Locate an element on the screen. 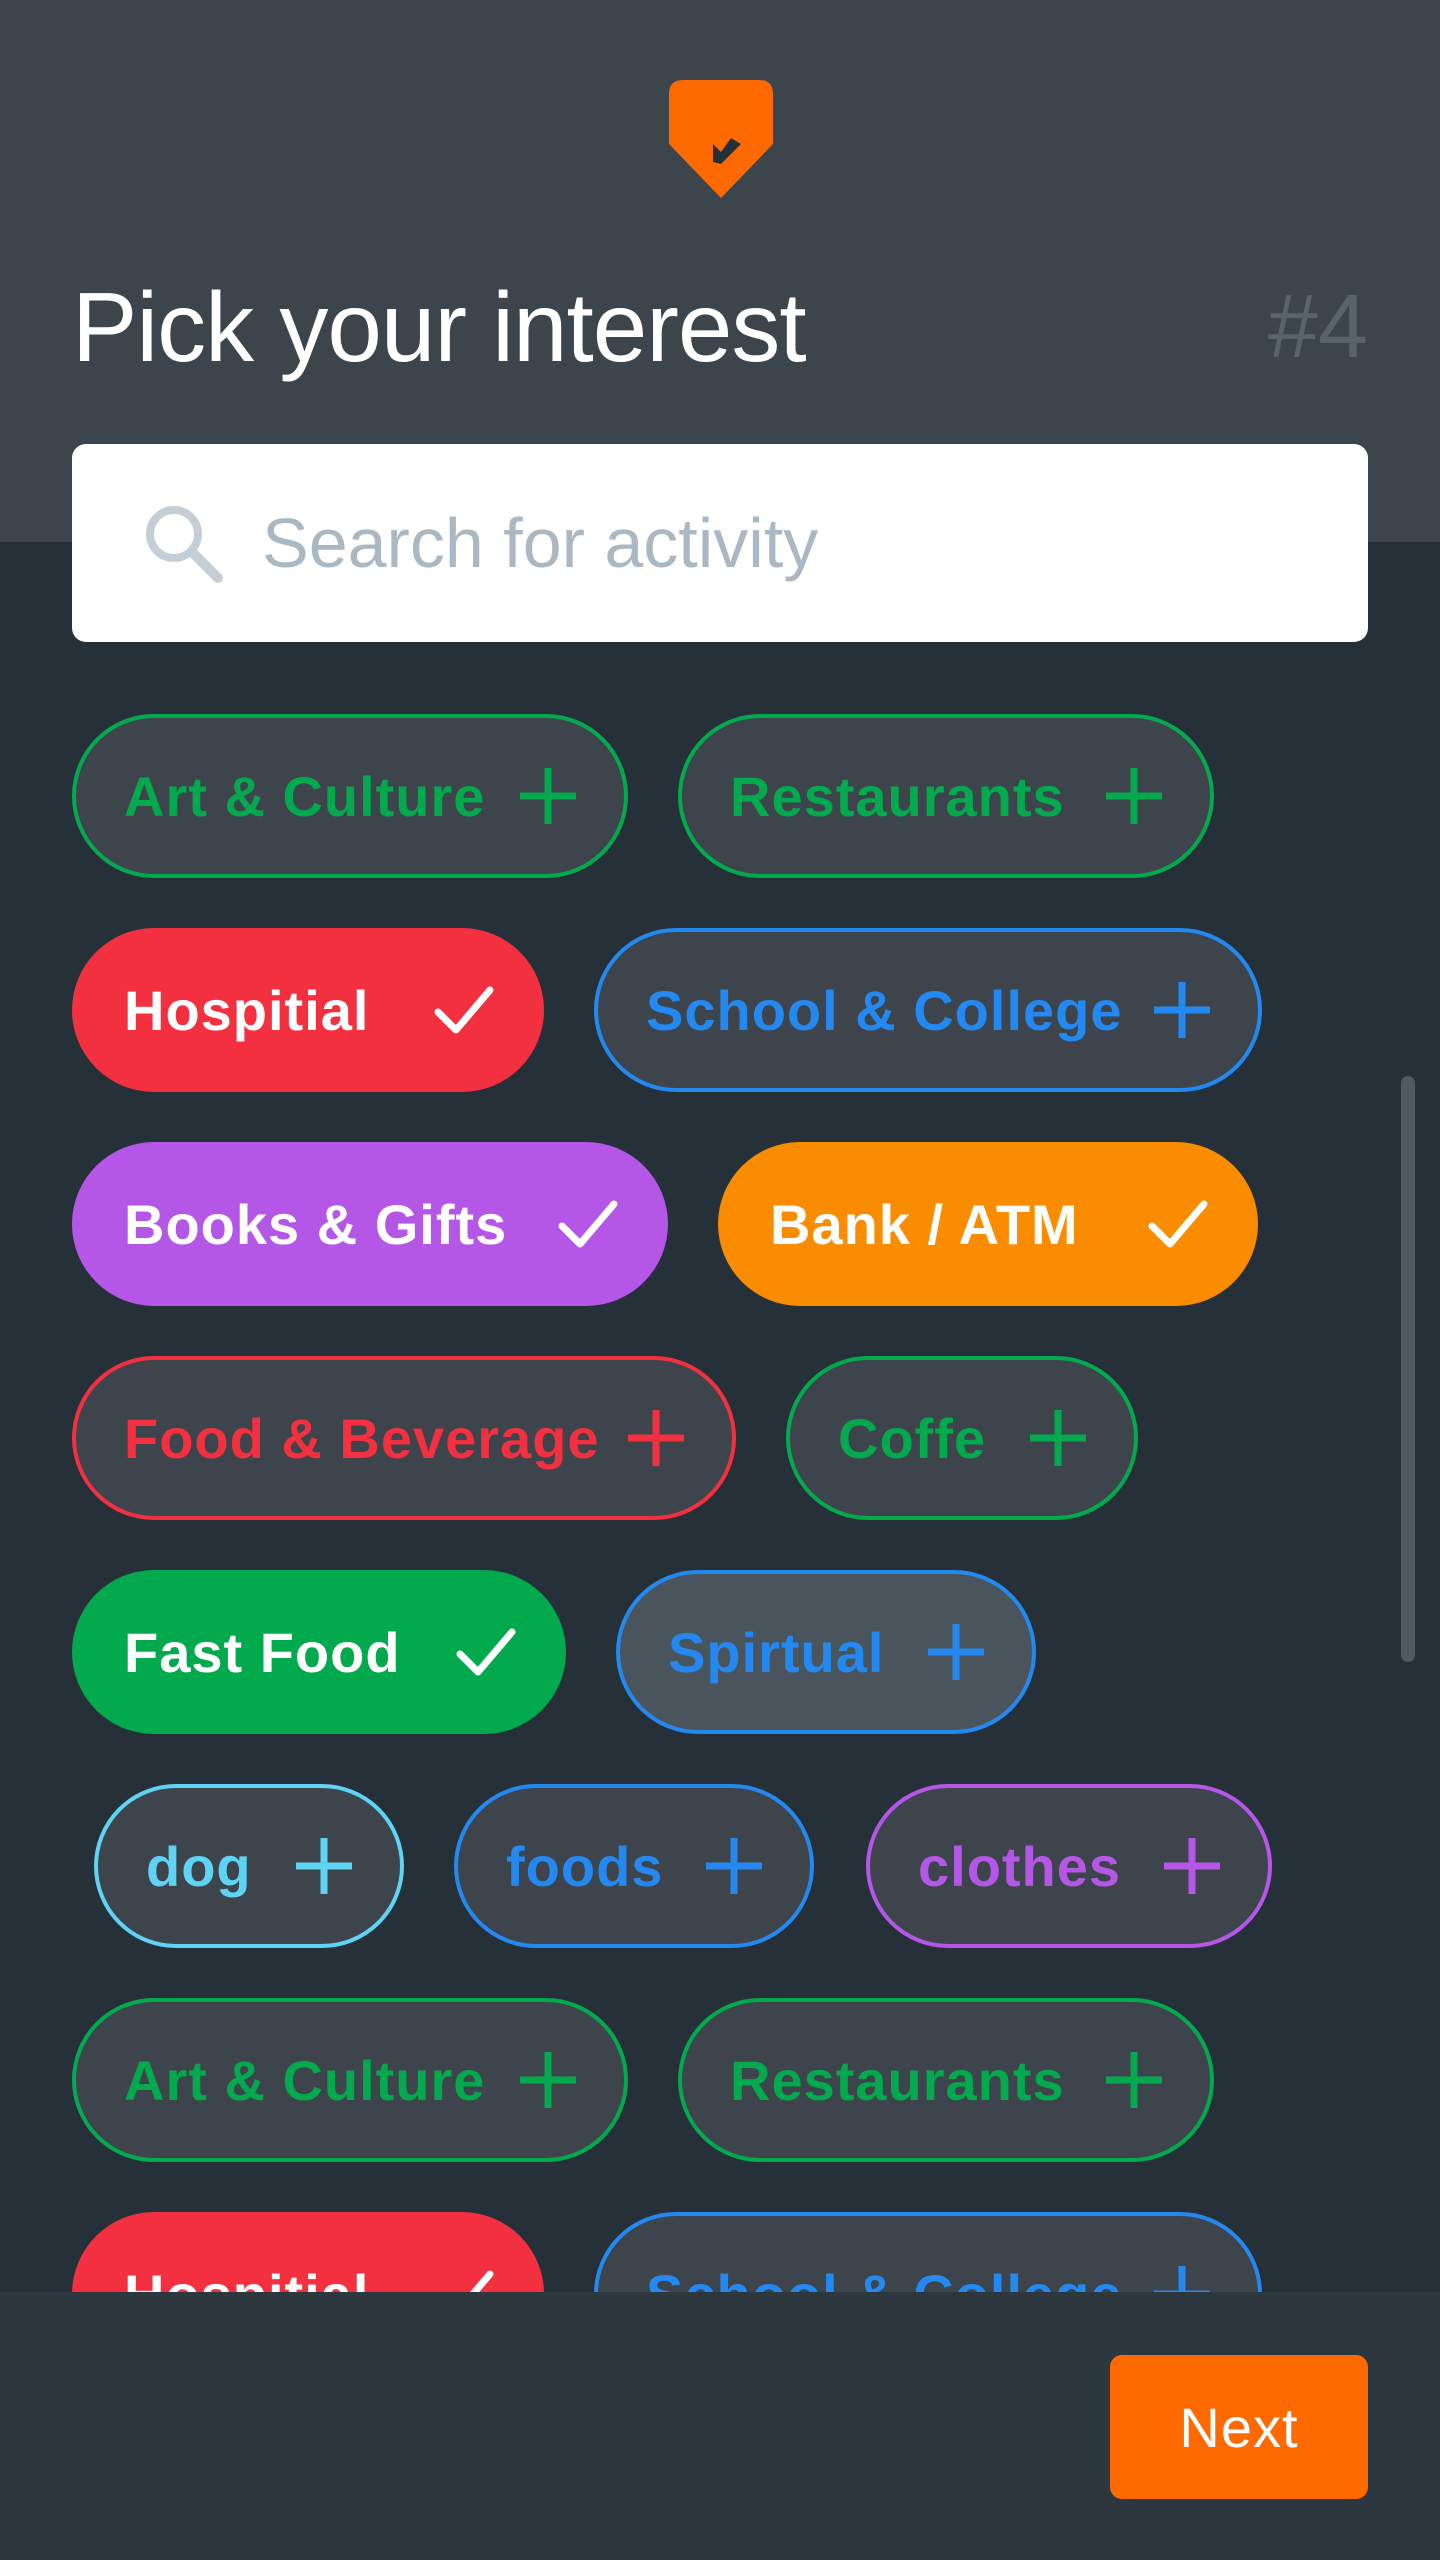 This screenshot has width=1440, height=2560. chip-bank-atm: Bank / ATM is located at coordinates (988, 1224).